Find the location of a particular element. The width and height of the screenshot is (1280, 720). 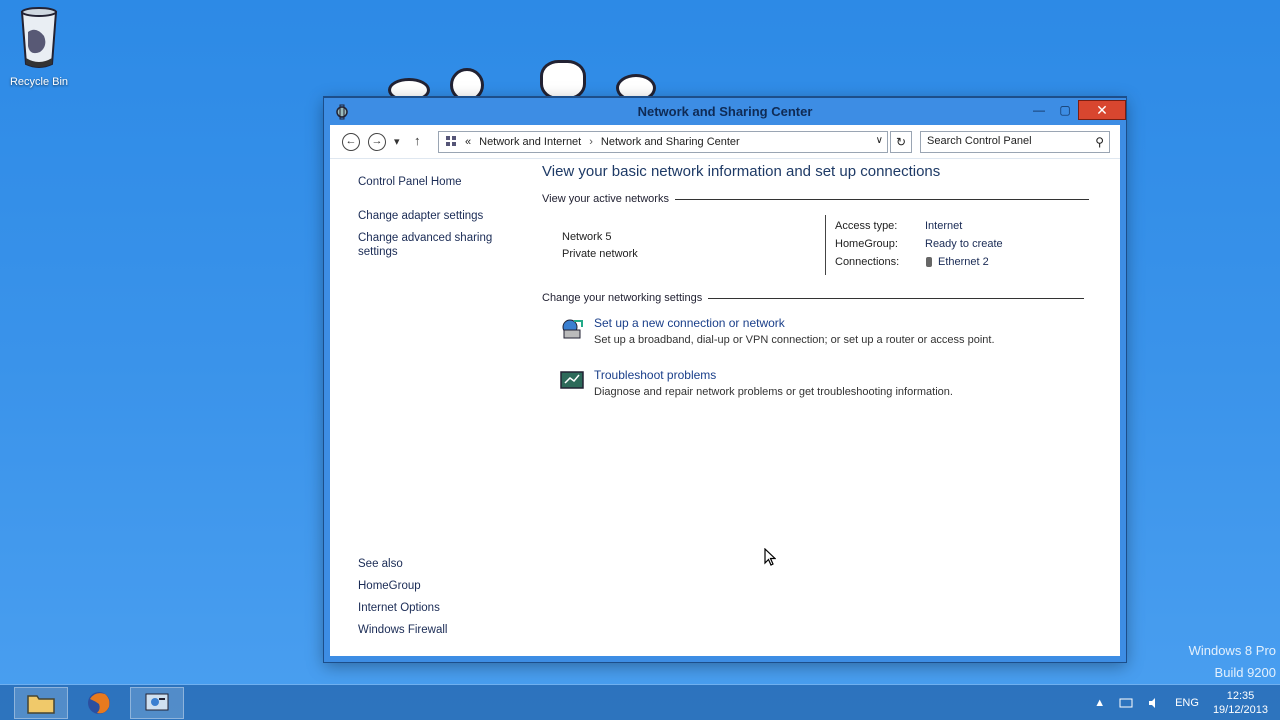

internet-options-link: Internet Options is located at coordinates (399, 608).